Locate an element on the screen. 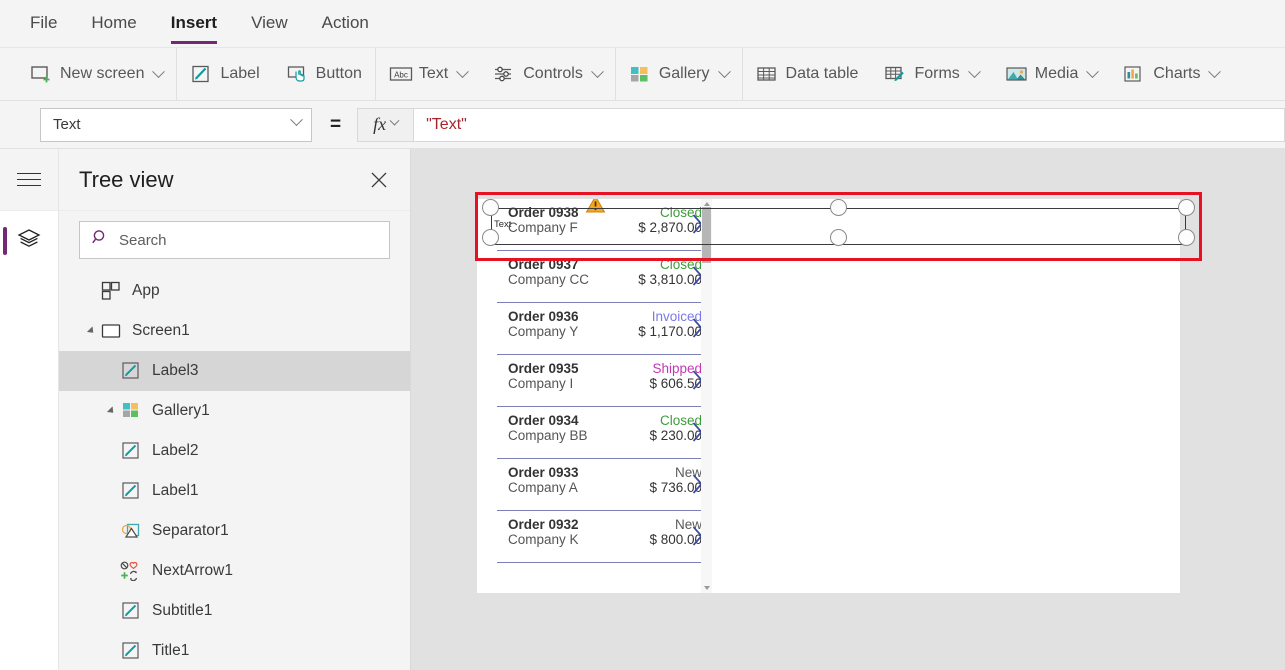 The image size is (1285, 670). gallery-item-title: Order 0933 is located at coordinates (543, 472).